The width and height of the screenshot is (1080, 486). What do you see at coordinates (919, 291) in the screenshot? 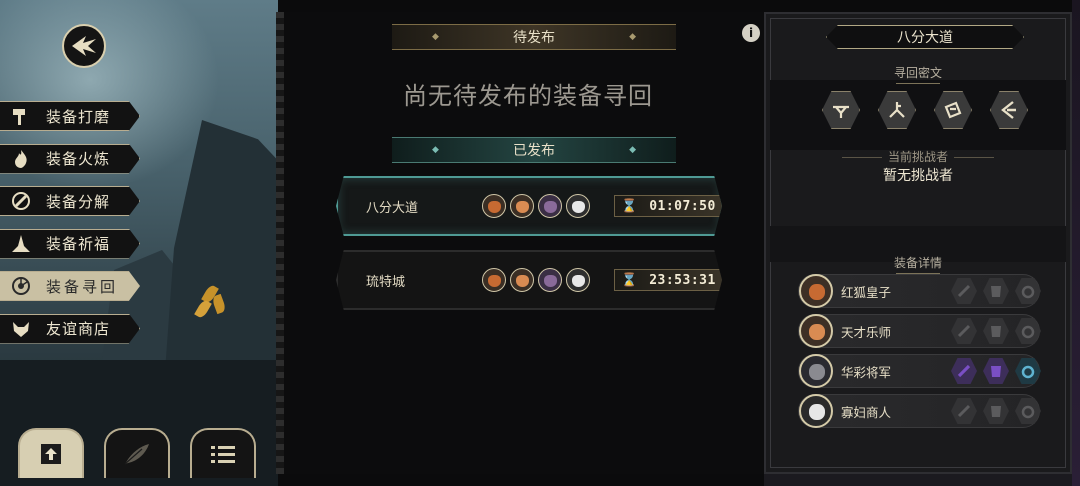
I see `hero-equipment-row: 红狐皇子` at bounding box center [919, 291].